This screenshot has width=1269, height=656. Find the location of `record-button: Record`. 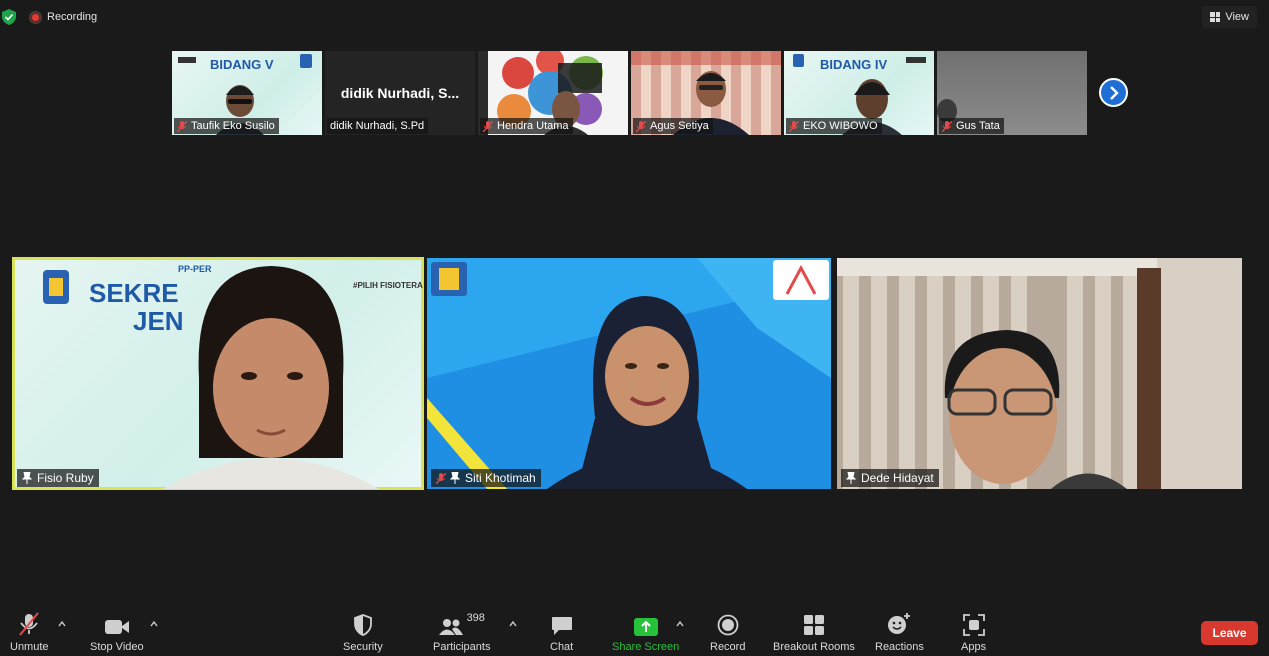

record-button: Record is located at coordinates (727, 632).